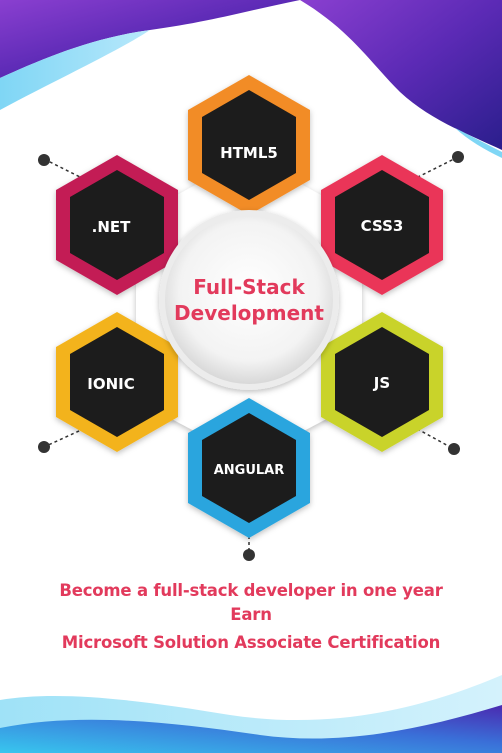  What do you see at coordinates (111, 227) in the screenshot?
I see `node-label-net: .NET` at bounding box center [111, 227].